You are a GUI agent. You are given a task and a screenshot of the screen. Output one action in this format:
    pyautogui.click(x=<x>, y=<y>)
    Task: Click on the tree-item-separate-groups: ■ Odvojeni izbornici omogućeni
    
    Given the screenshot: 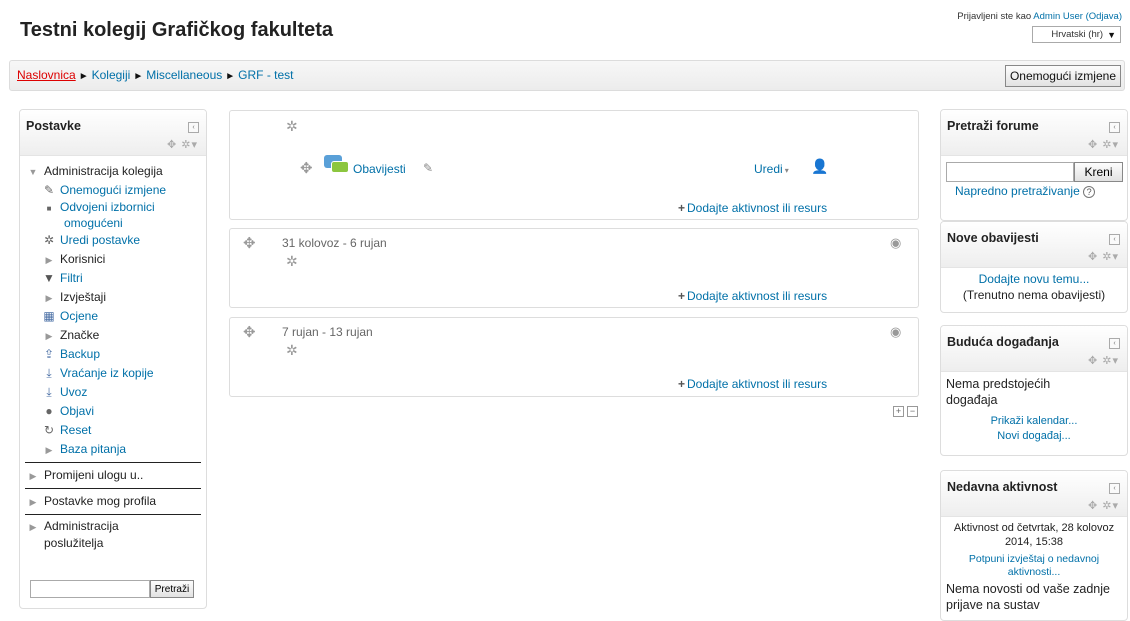 What is the action you would take?
    pyautogui.click(x=105, y=215)
    